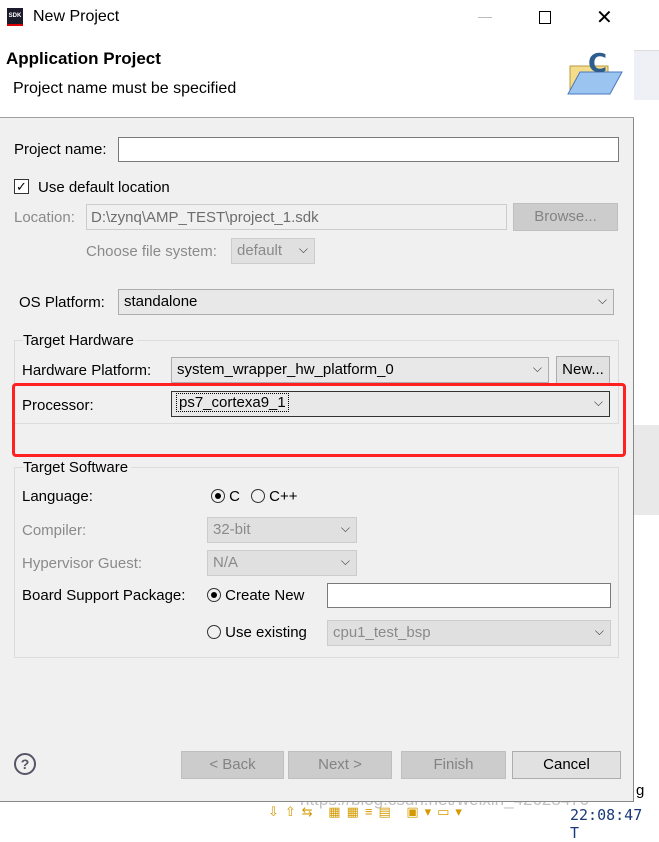 Image resolution: width=659 pixels, height=842 pixels. What do you see at coordinates (317, 18) in the screenshot?
I see `title-bar: SDK New Project ✕` at bounding box center [317, 18].